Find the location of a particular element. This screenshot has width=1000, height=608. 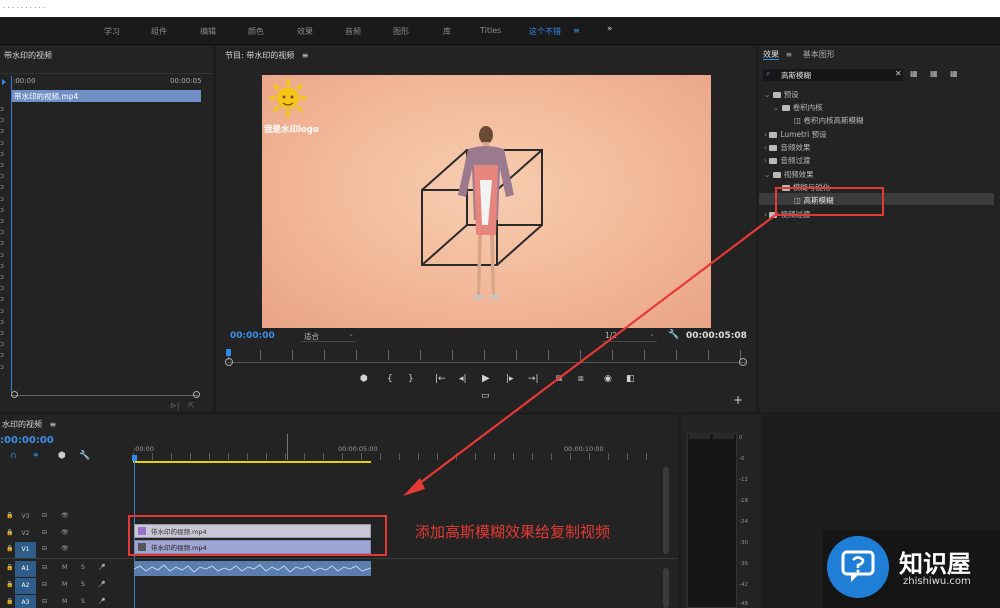

logo-badge is located at coordinates (858, 567).